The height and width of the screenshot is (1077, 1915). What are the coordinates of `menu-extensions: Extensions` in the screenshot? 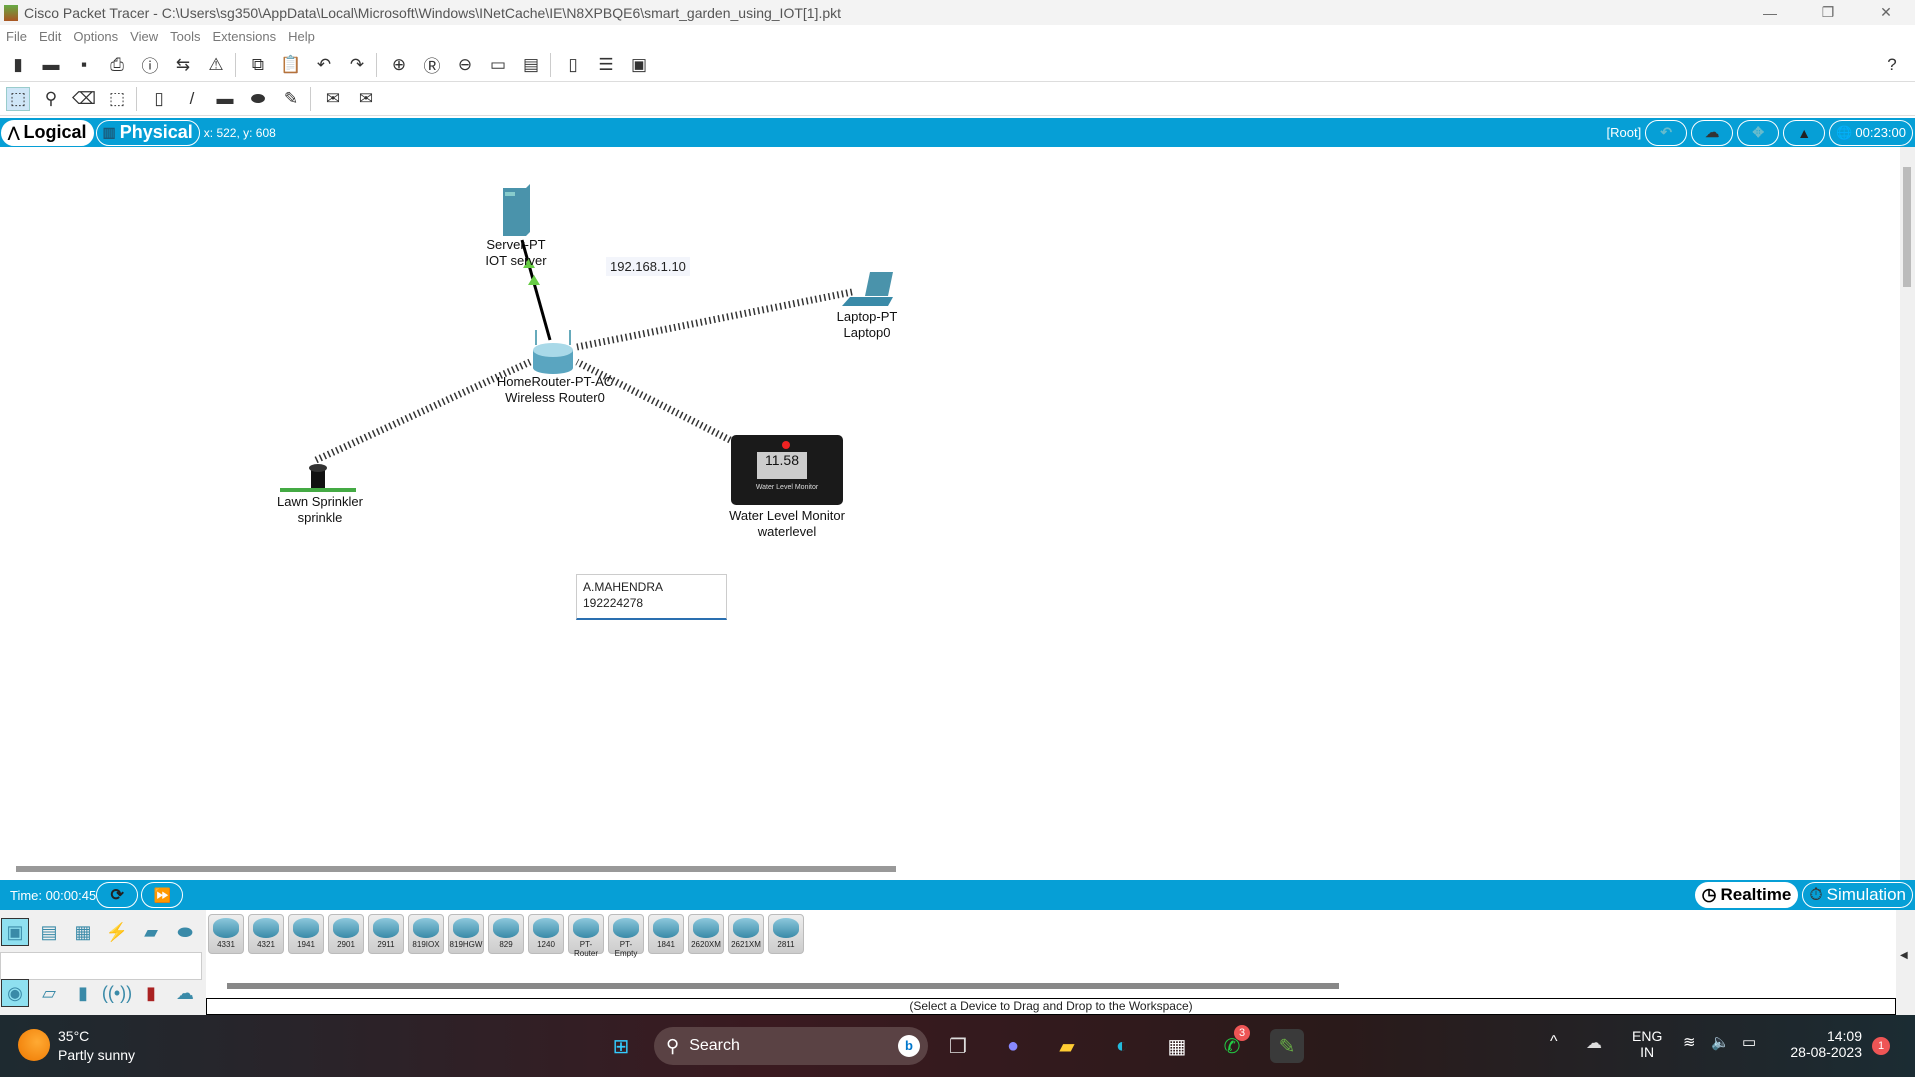 It's located at (244, 36).